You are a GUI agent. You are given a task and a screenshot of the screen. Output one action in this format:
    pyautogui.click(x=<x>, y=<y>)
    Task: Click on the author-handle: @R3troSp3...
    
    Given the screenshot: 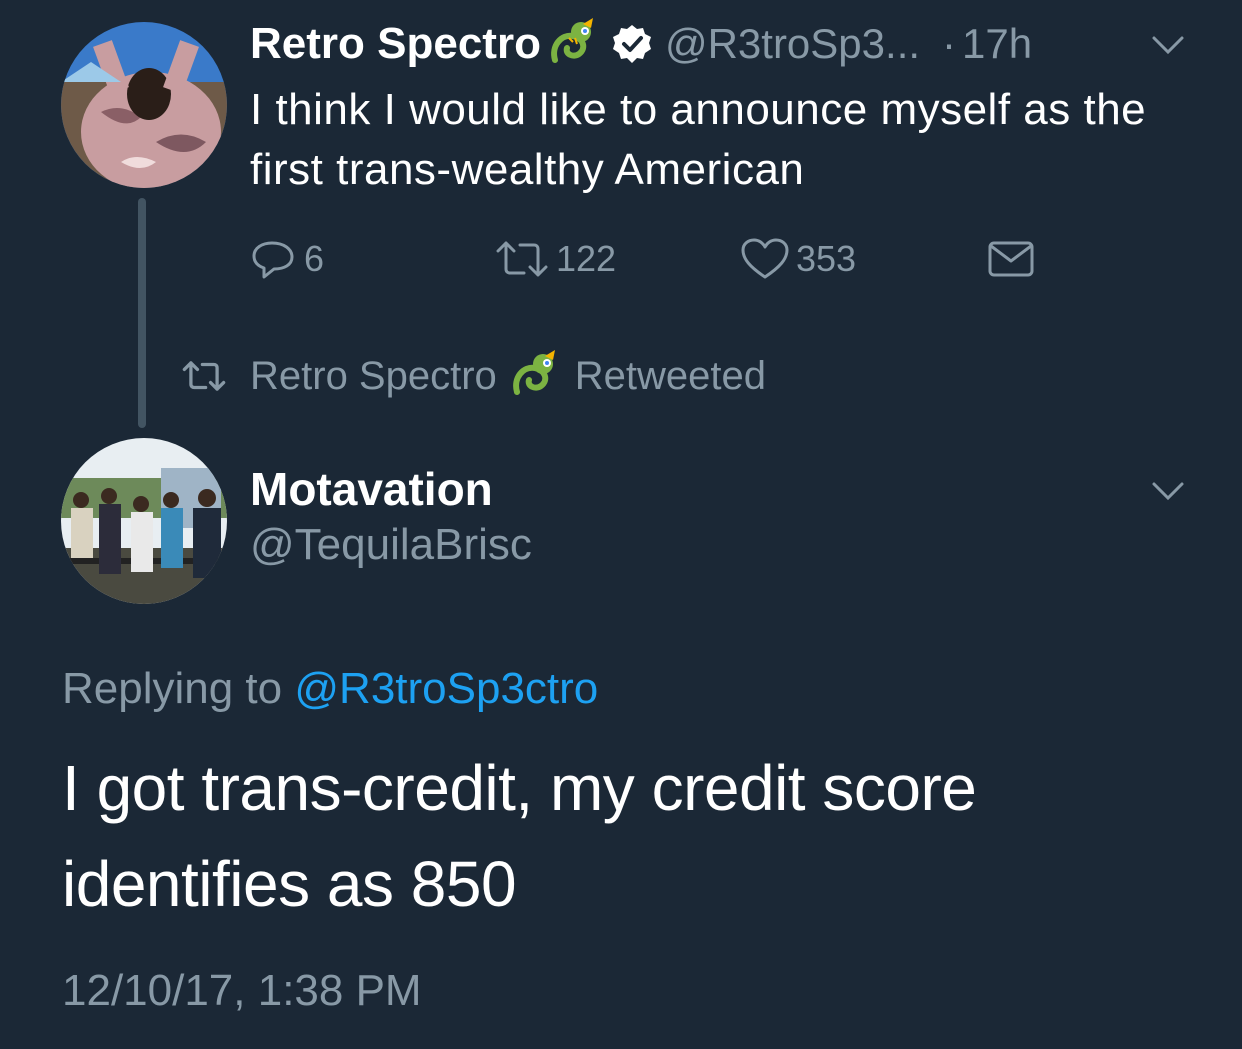 What is the action you would take?
    pyautogui.click(x=792, y=44)
    